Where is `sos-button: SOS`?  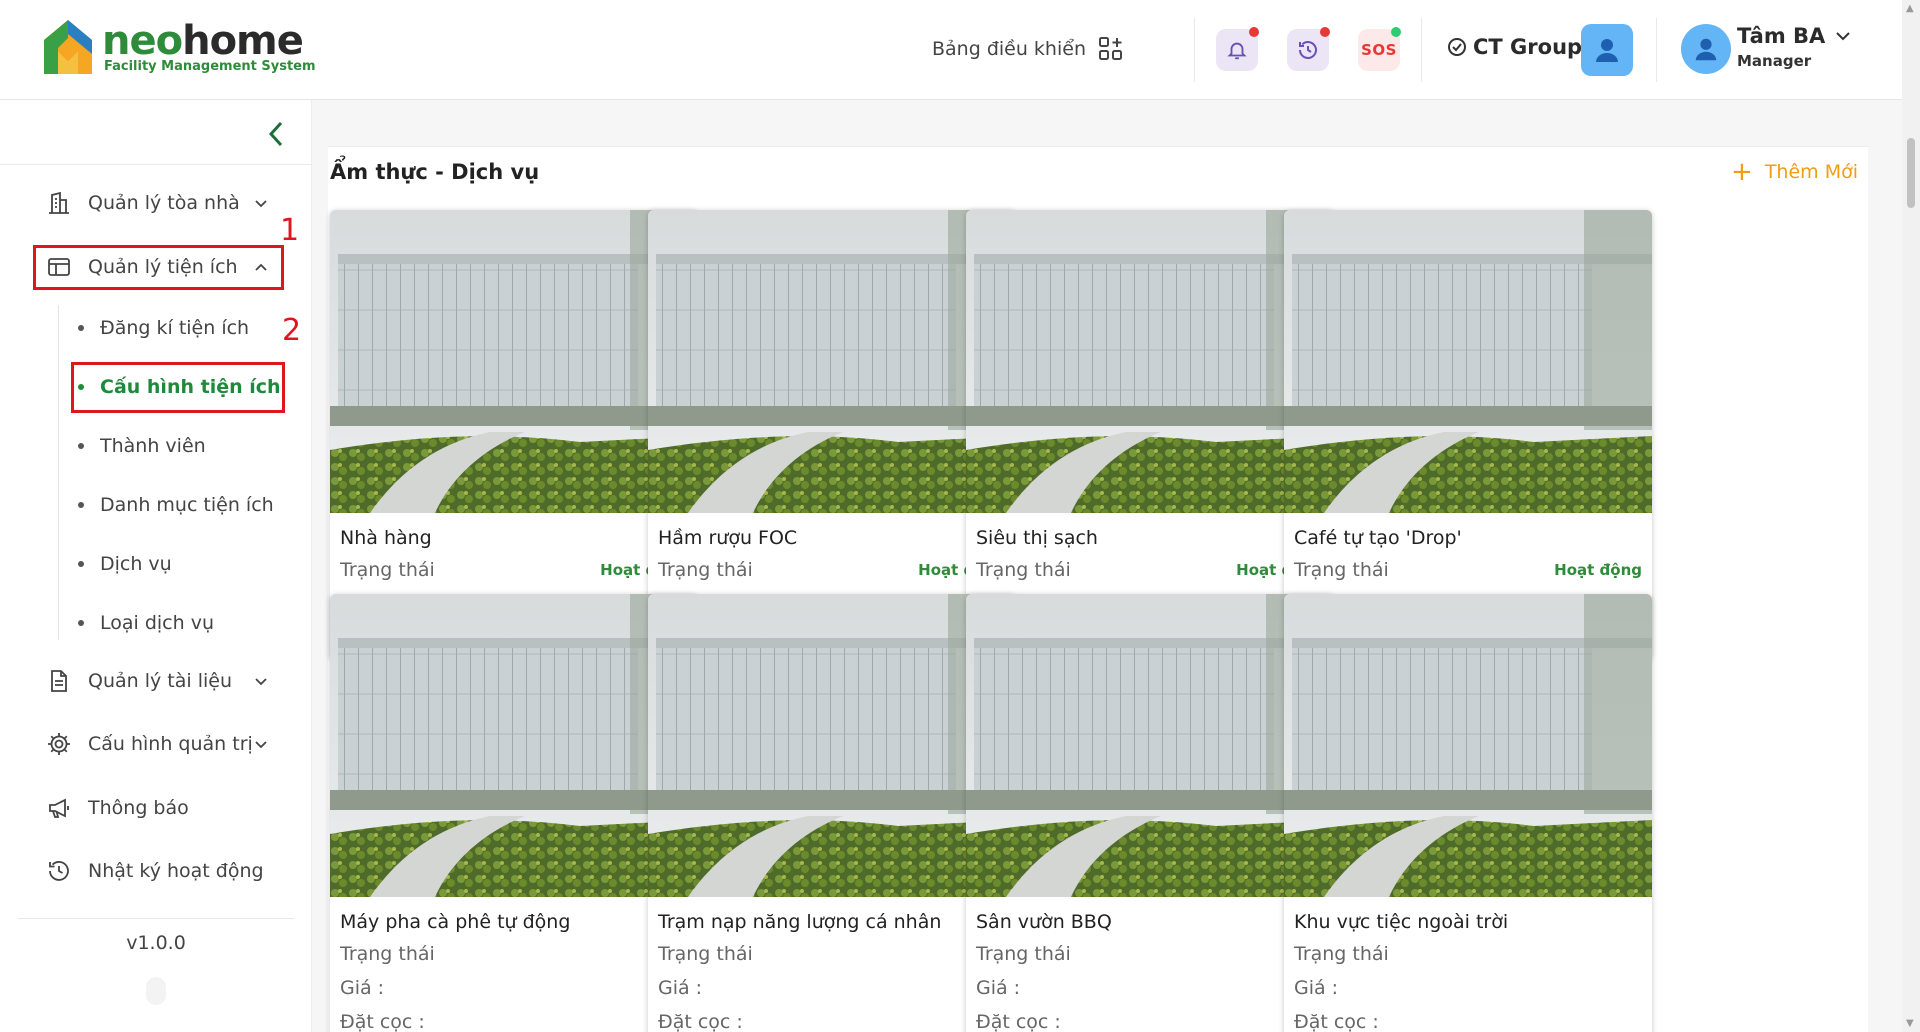
sos-button: SOS is located at coordinates (1379, 49).